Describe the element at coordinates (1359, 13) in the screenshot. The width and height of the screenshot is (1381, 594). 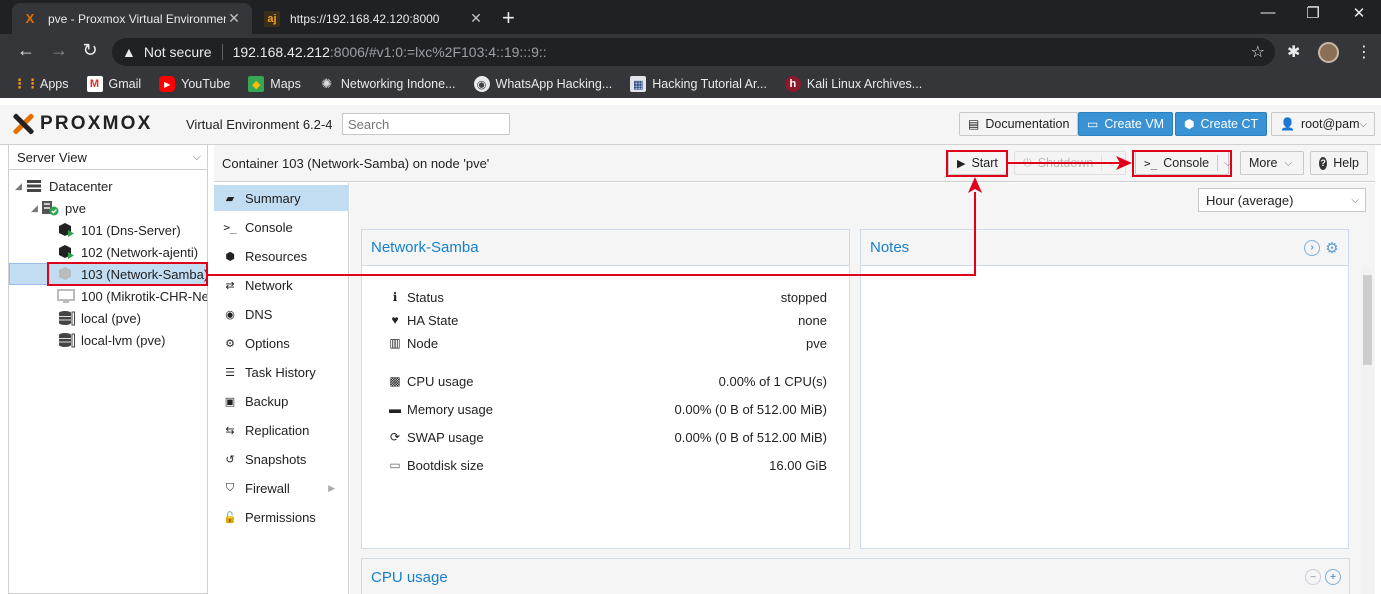
I see `close-window-button: ✕` at that location.